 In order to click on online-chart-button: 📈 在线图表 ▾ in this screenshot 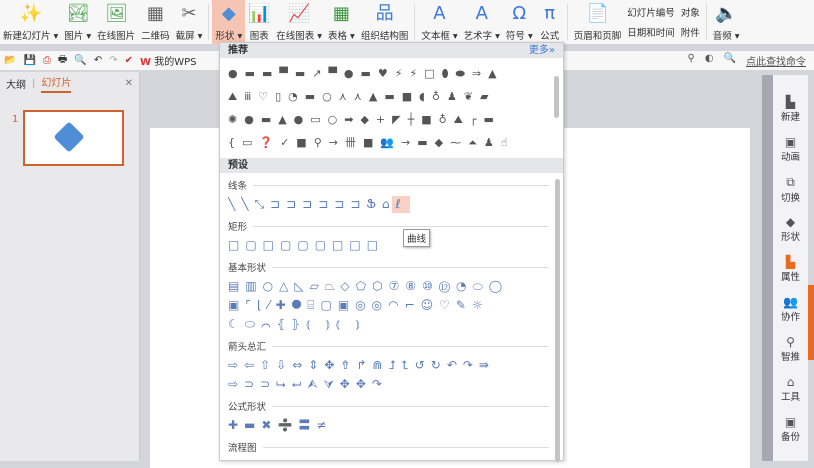, I will do `click(299, 22)`.